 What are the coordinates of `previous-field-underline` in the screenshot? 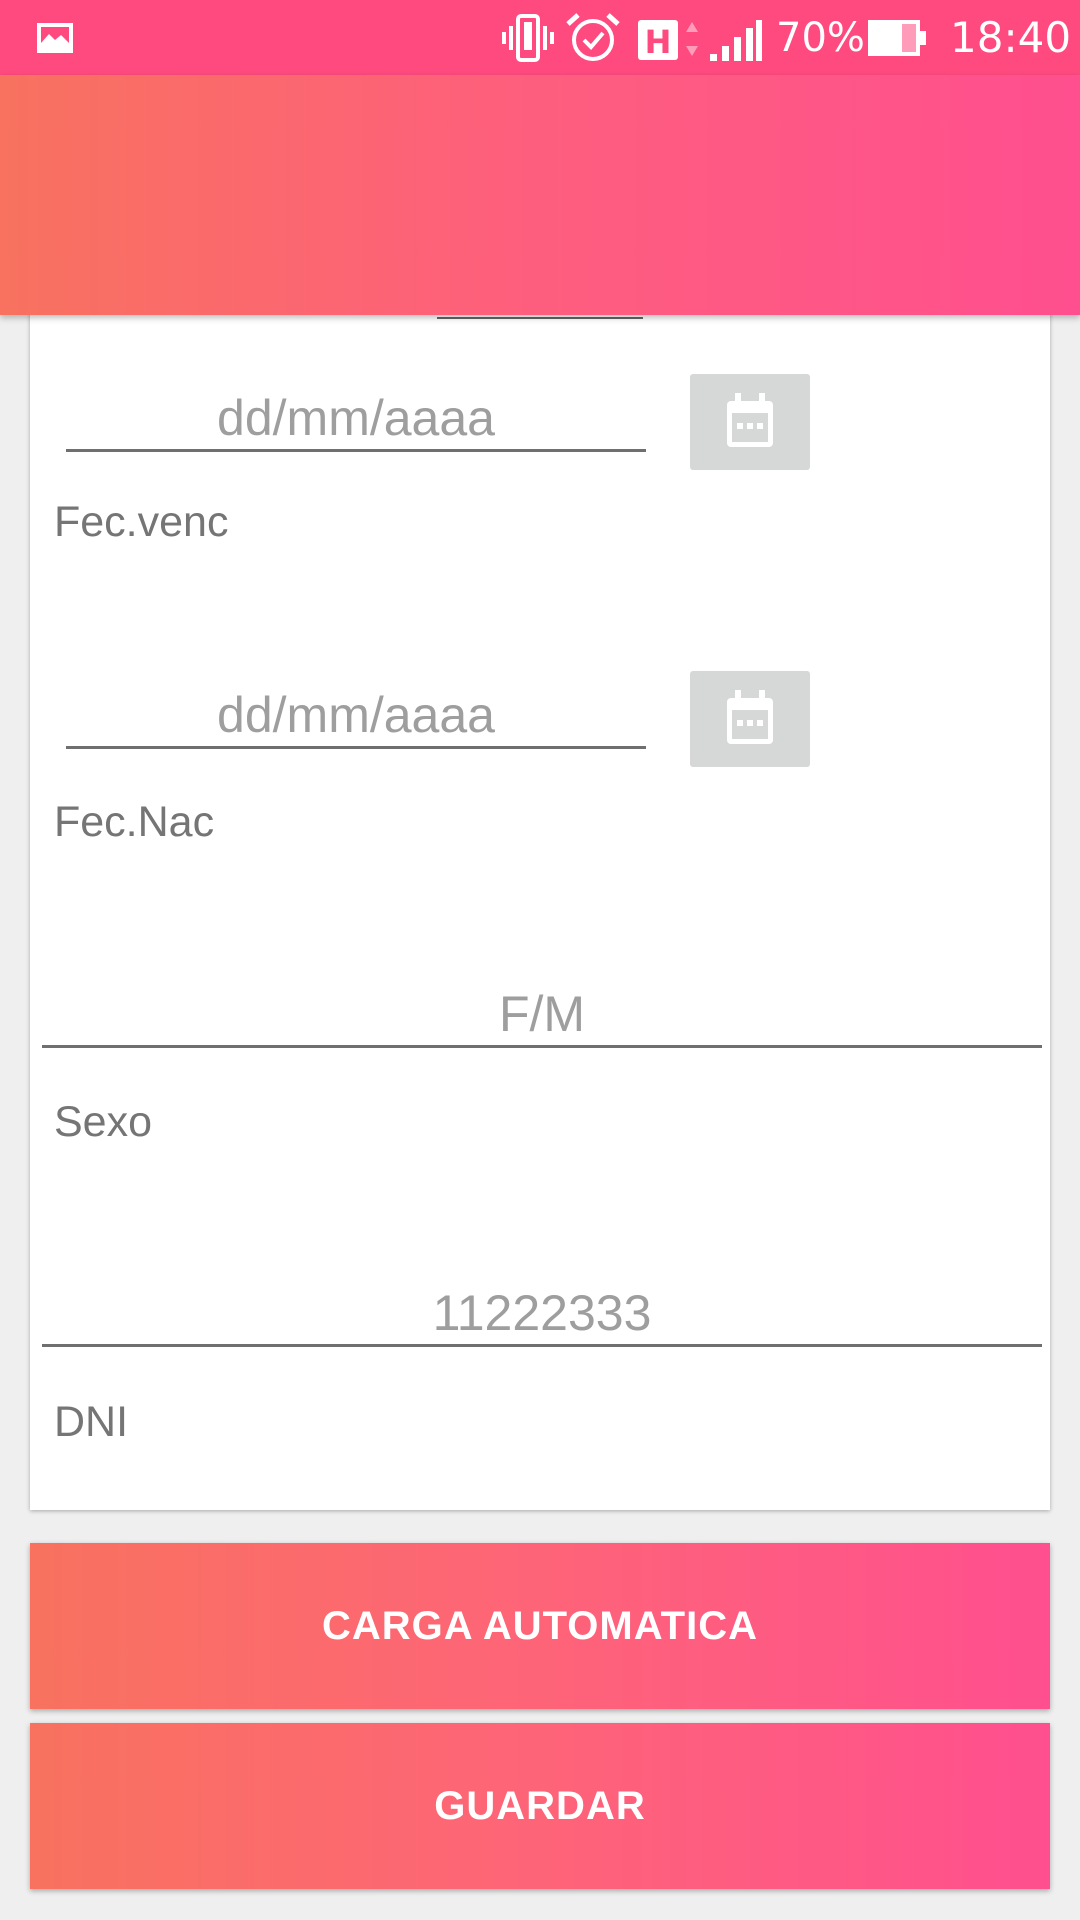 It's located at (540, 318).